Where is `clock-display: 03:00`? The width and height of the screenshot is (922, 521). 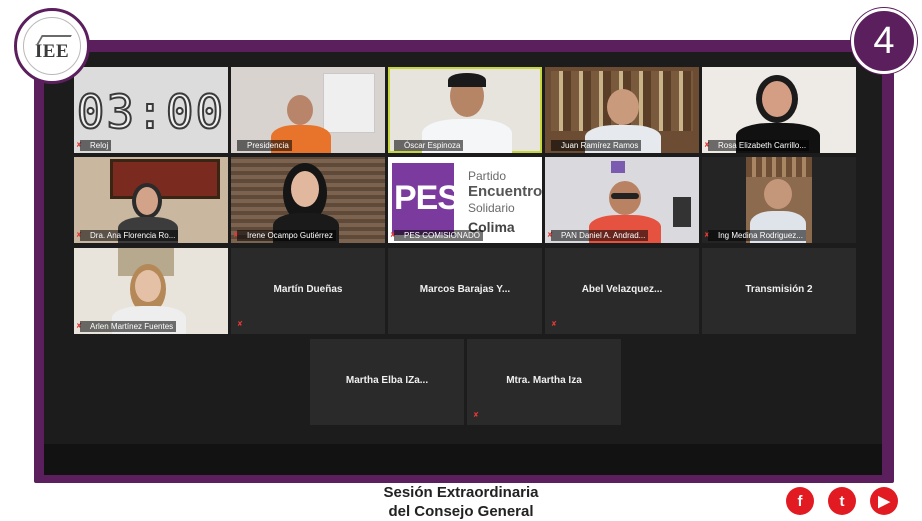
clock-display: 03:00 is located at coordinates (151, 112).